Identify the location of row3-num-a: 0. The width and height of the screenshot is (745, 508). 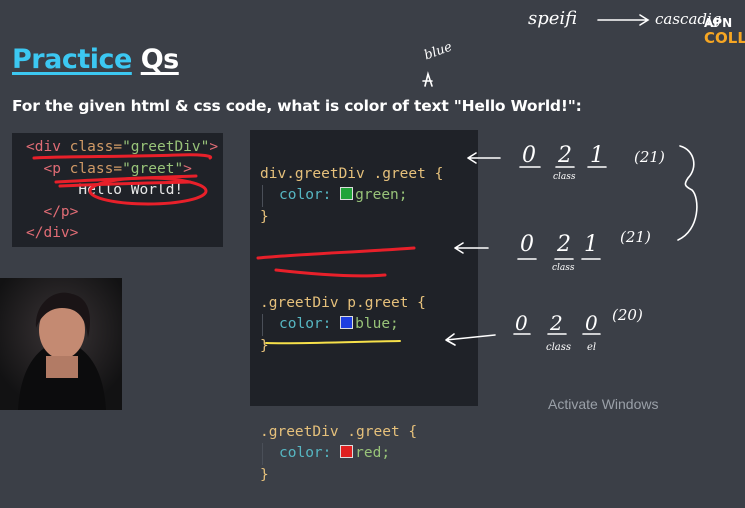
(521, 323).